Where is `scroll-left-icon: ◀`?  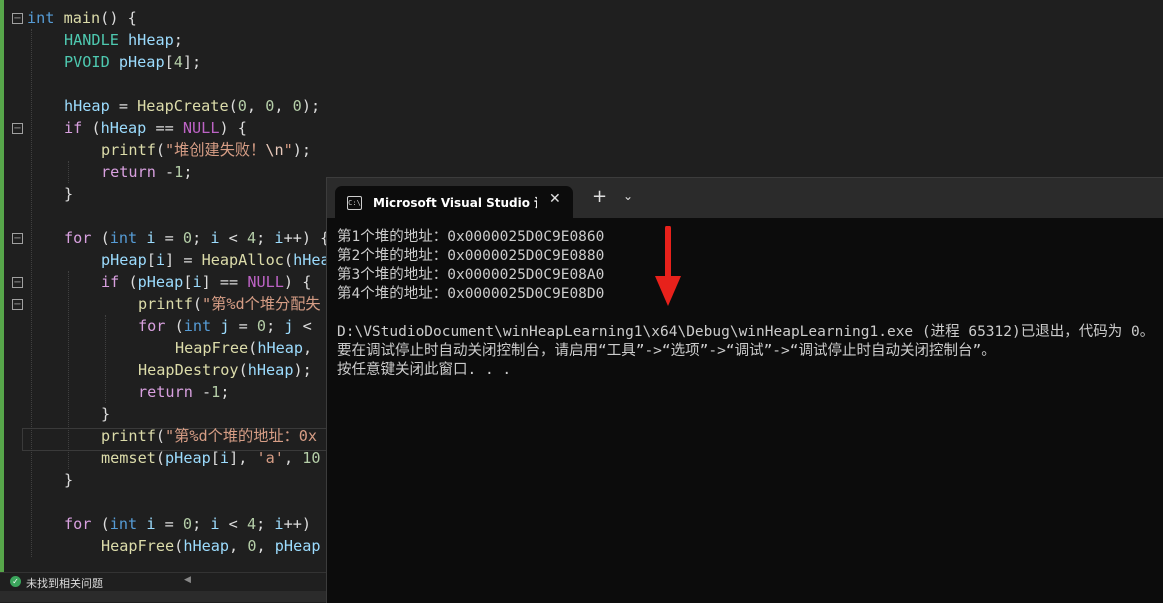 scroll-left-icon: ◀ is located at coordinates (189, 581).